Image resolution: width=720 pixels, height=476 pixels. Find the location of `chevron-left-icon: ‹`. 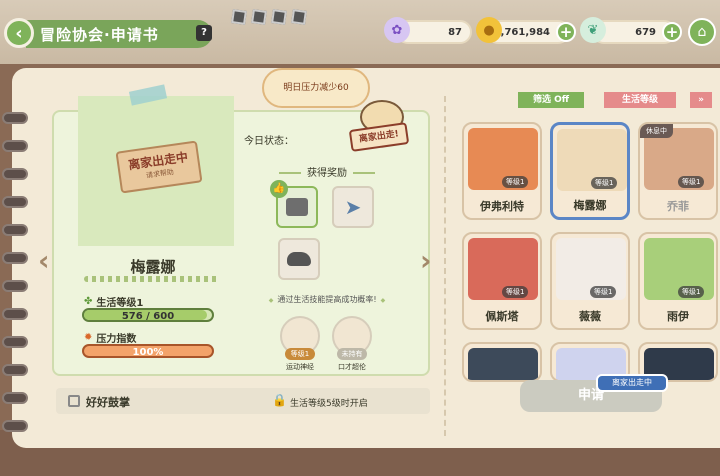

chevron-left-icon: ‹ is located at coordinates (19, 33).